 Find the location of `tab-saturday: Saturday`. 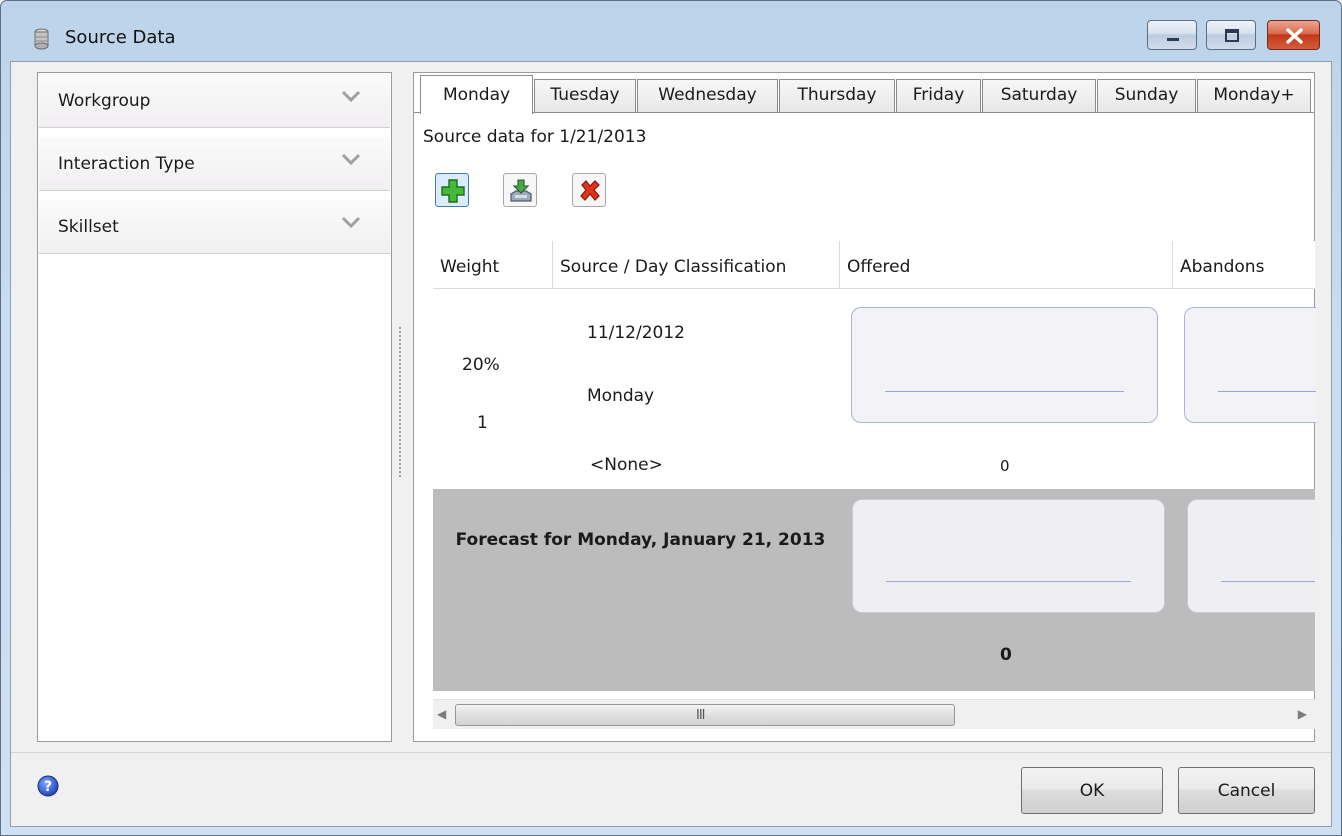

tab-saturday: Saturday is located at coordinates (1039, 96).